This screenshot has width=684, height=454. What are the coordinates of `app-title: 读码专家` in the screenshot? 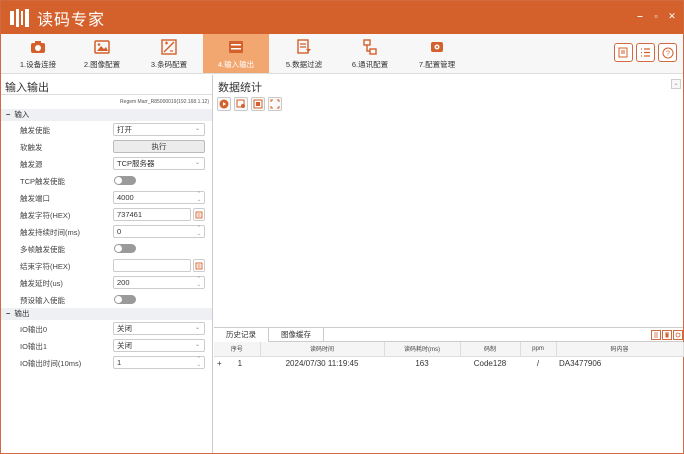 It's located at (71, 20).